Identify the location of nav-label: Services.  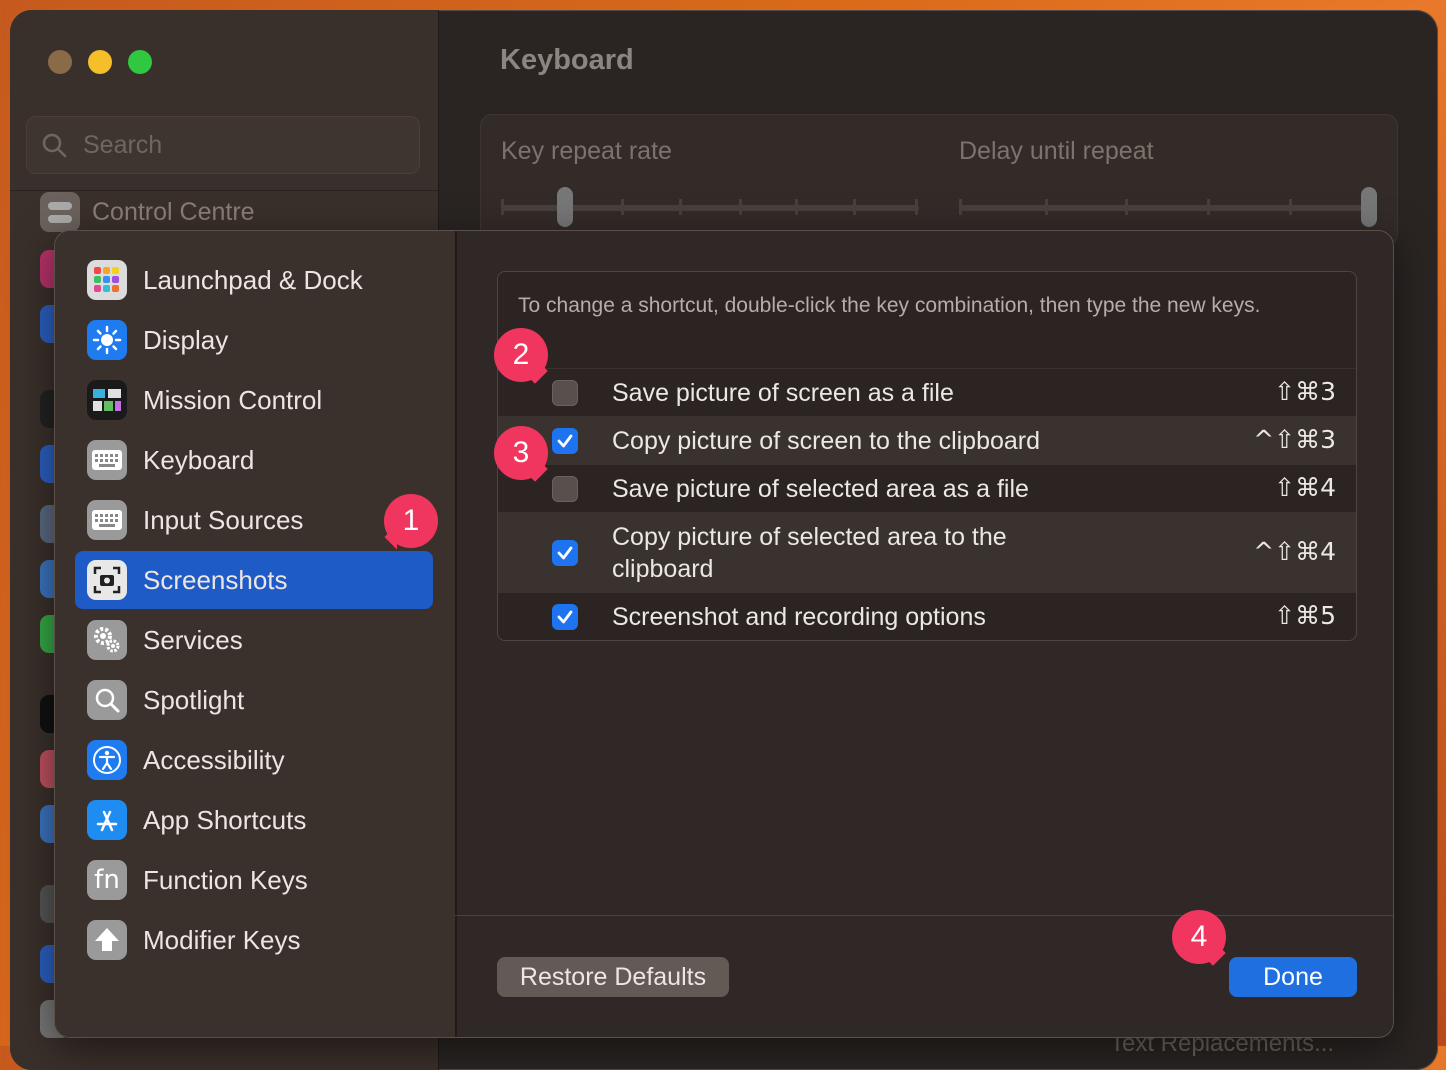
(193, 639).